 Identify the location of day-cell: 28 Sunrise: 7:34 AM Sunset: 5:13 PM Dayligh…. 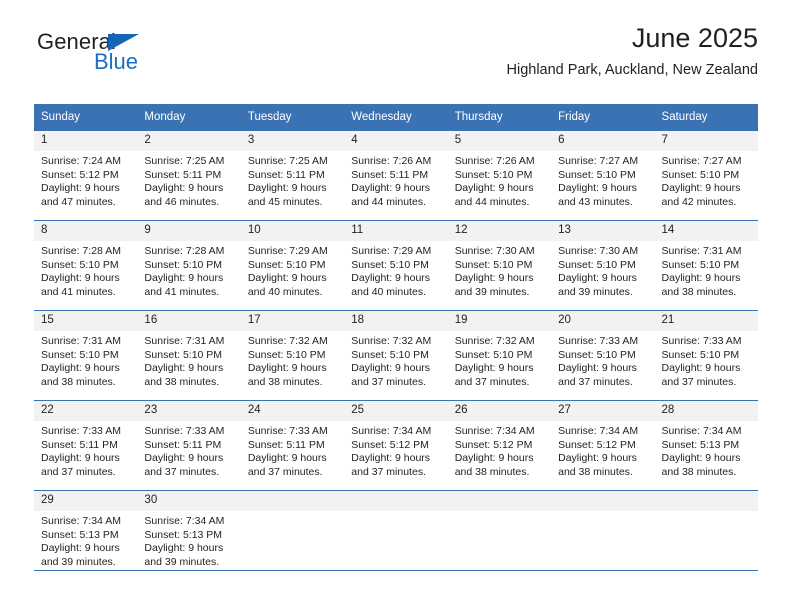
(706, 445).